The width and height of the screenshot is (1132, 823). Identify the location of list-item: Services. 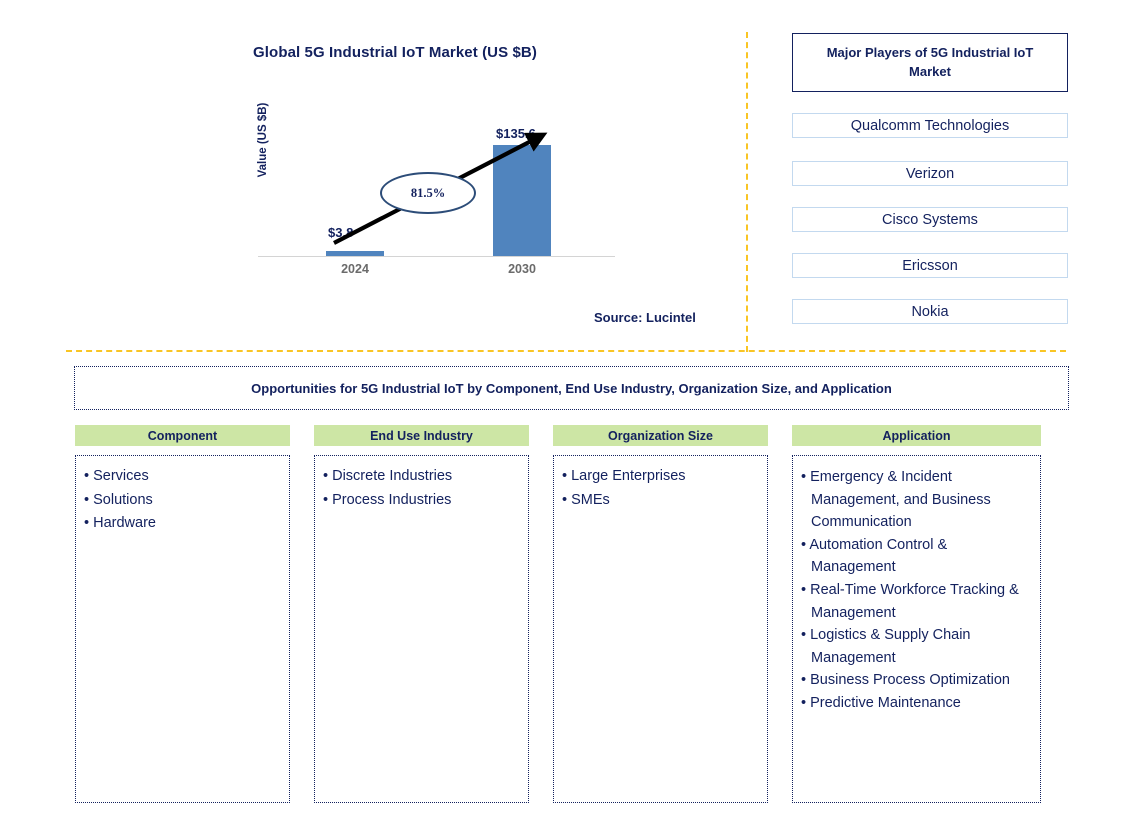
(182, 476).